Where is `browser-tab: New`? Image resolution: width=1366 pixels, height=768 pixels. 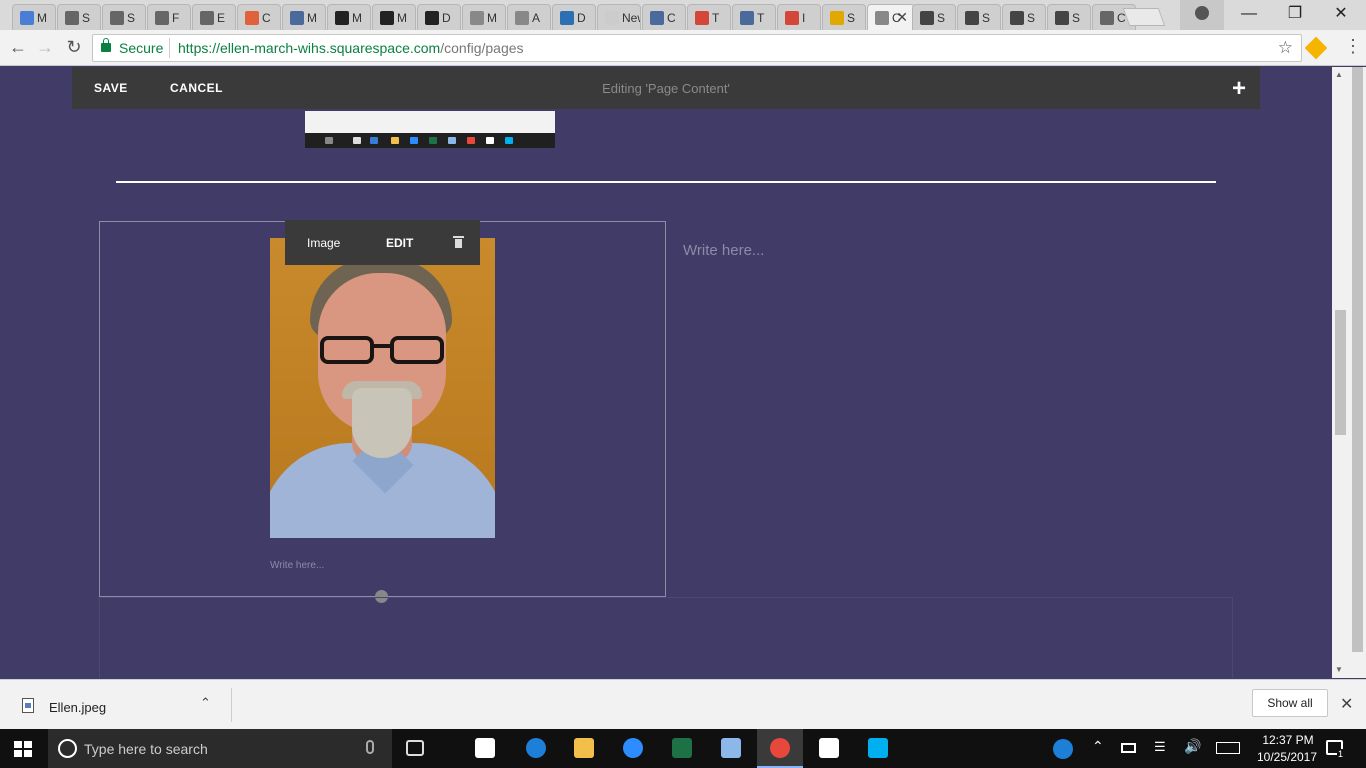 browser-tab: New is located at coordinates (619, 17).